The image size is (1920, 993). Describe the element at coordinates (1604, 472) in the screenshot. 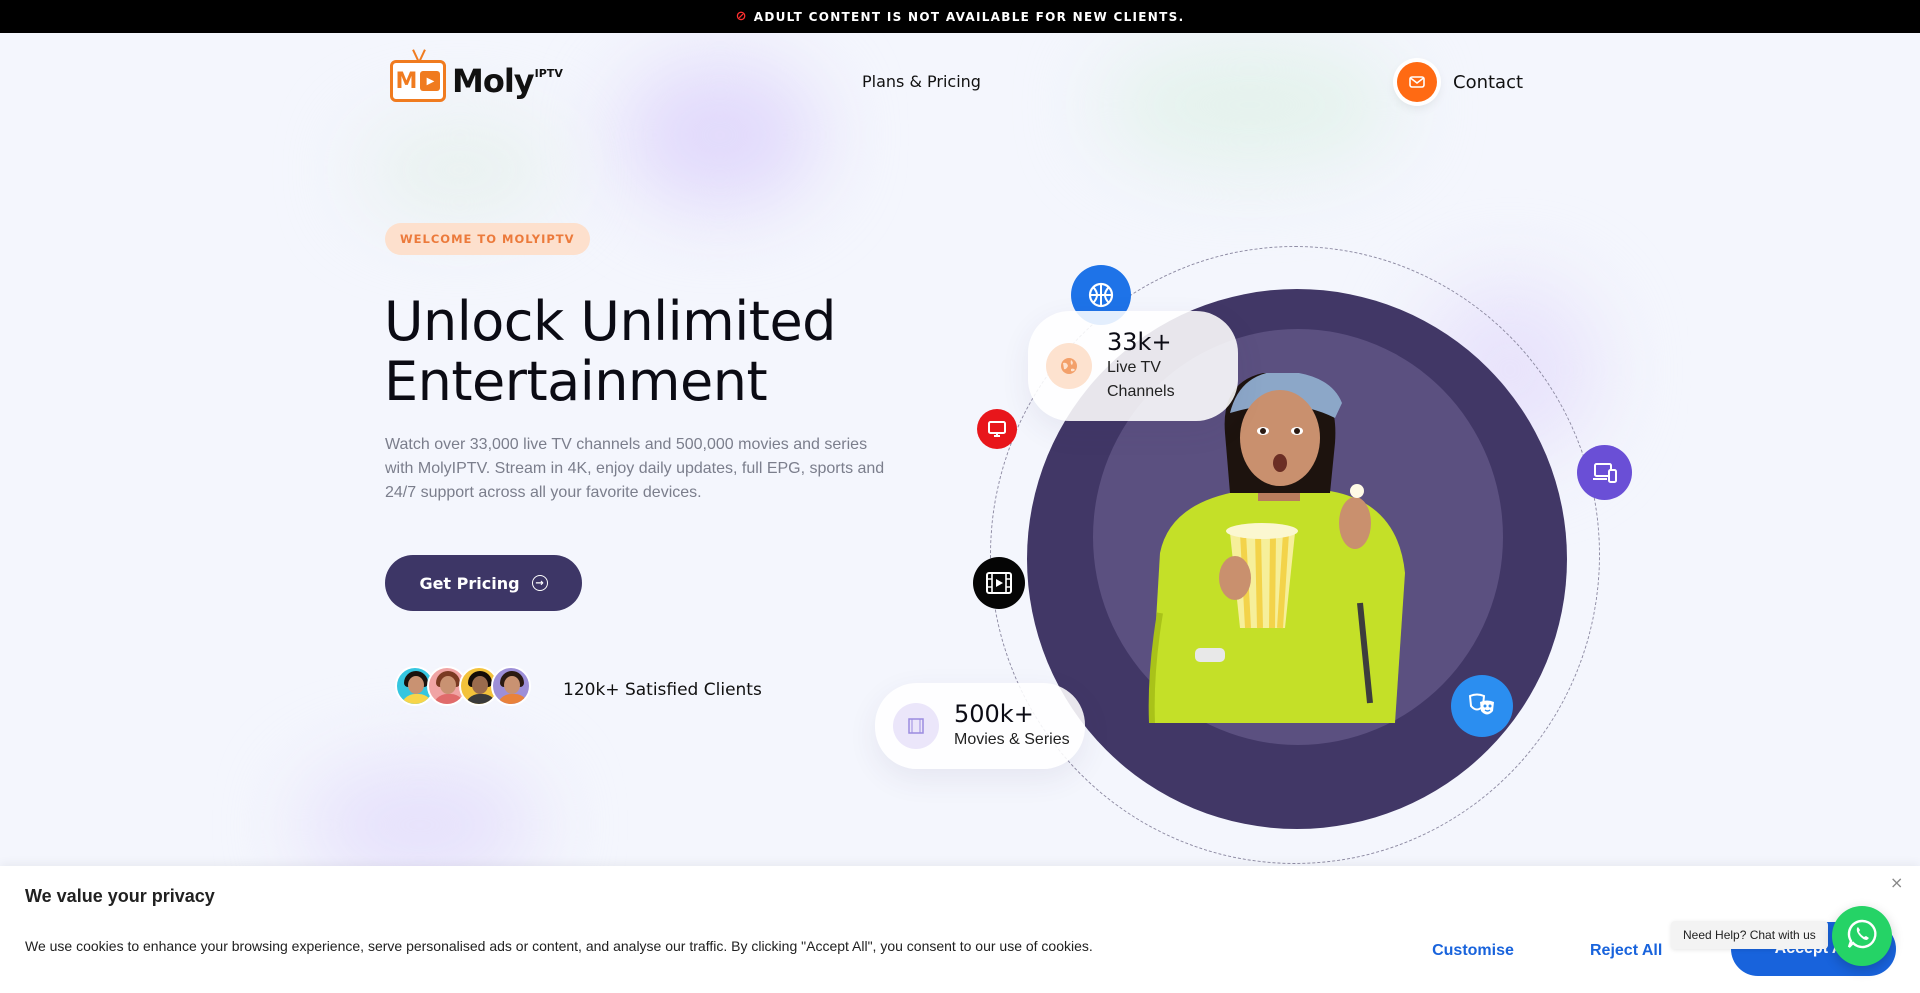

I see `devices-icon` at that location.